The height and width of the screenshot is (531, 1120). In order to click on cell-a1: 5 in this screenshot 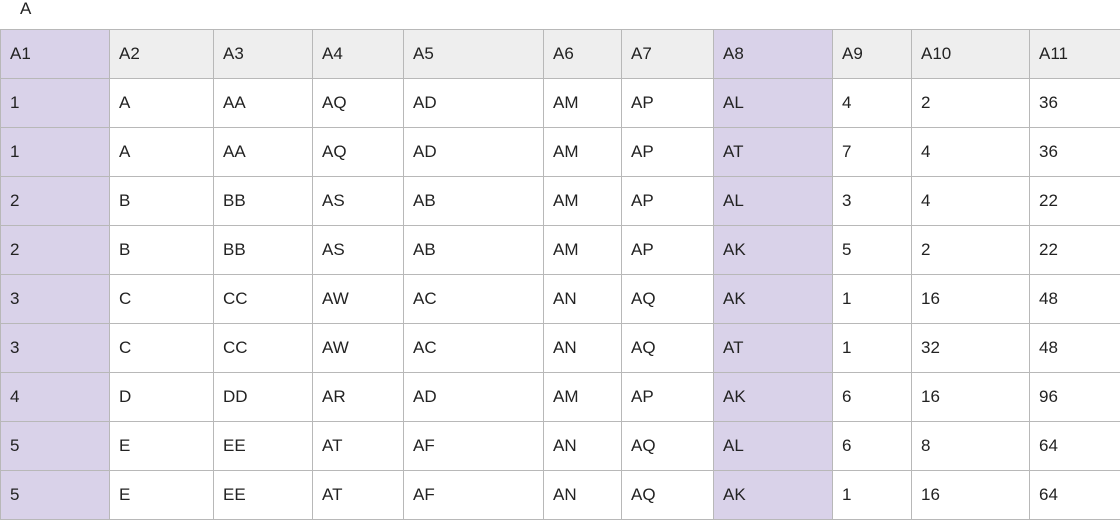, I will do `click(55, 495)`.